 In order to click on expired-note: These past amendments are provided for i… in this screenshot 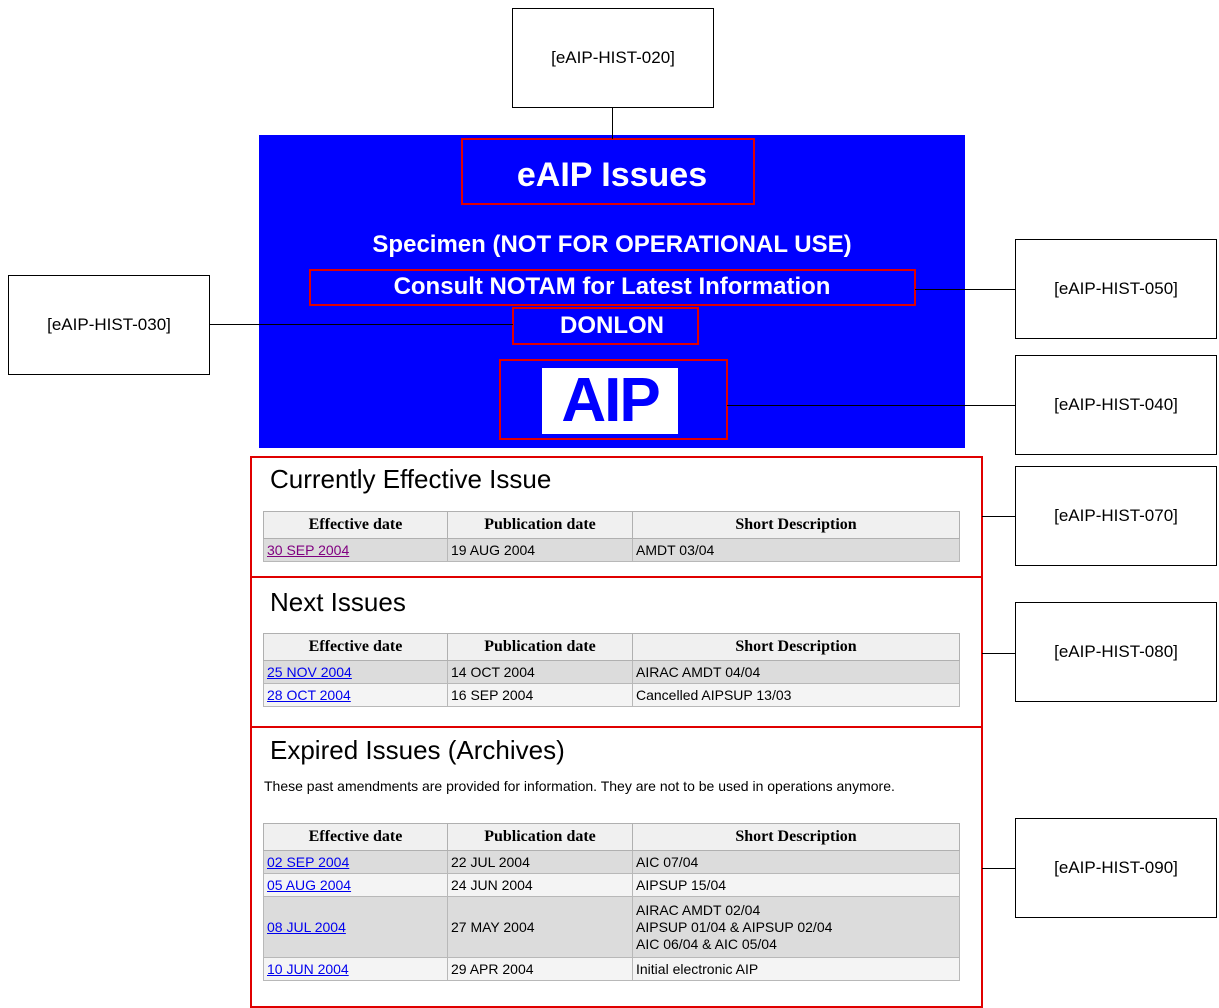, I will do `click(579, 786)`.